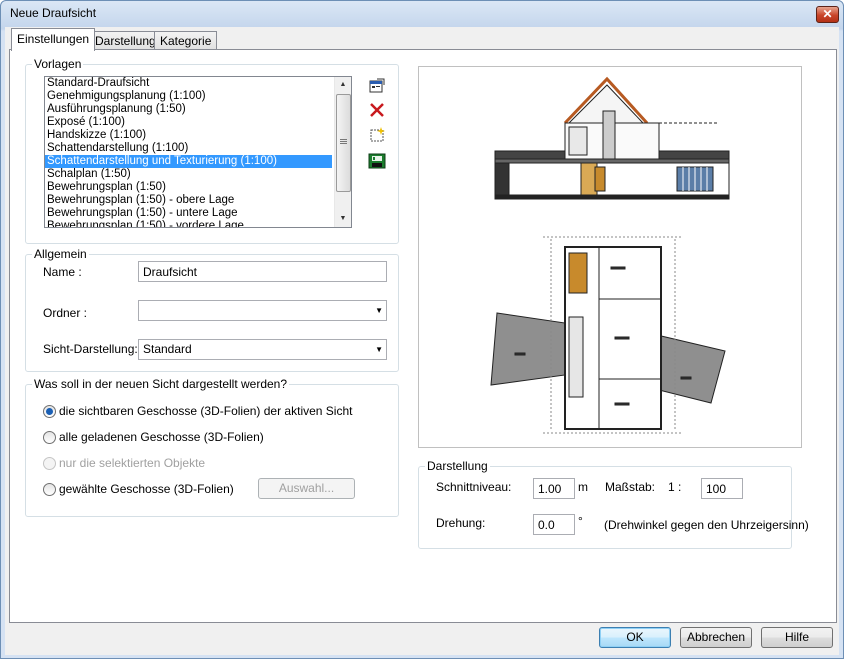  Describe the element at coordinates (797, 637) in the screenshot. I see `help-button: Hilfe` at that location.